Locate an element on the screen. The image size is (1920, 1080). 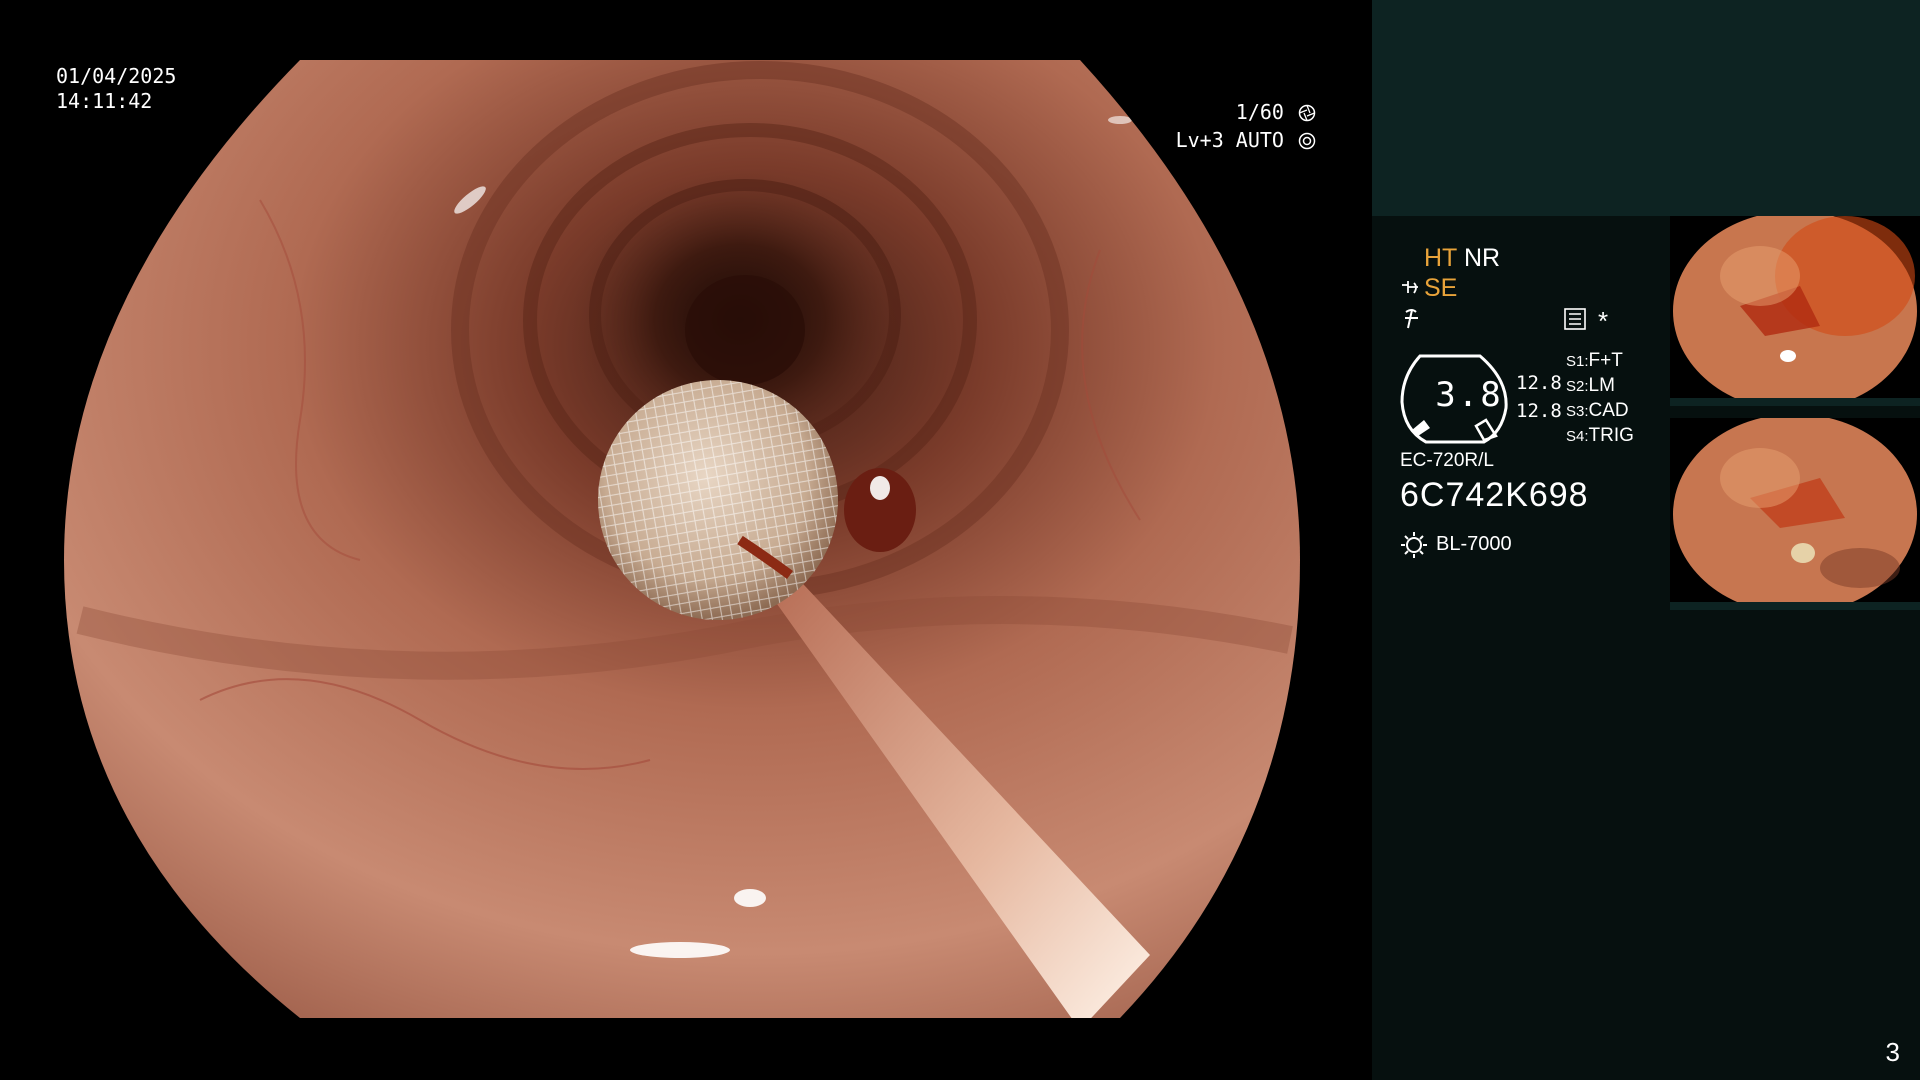
brightness-level: Lv+3 AUTO is located at coordinates (1246, 140).